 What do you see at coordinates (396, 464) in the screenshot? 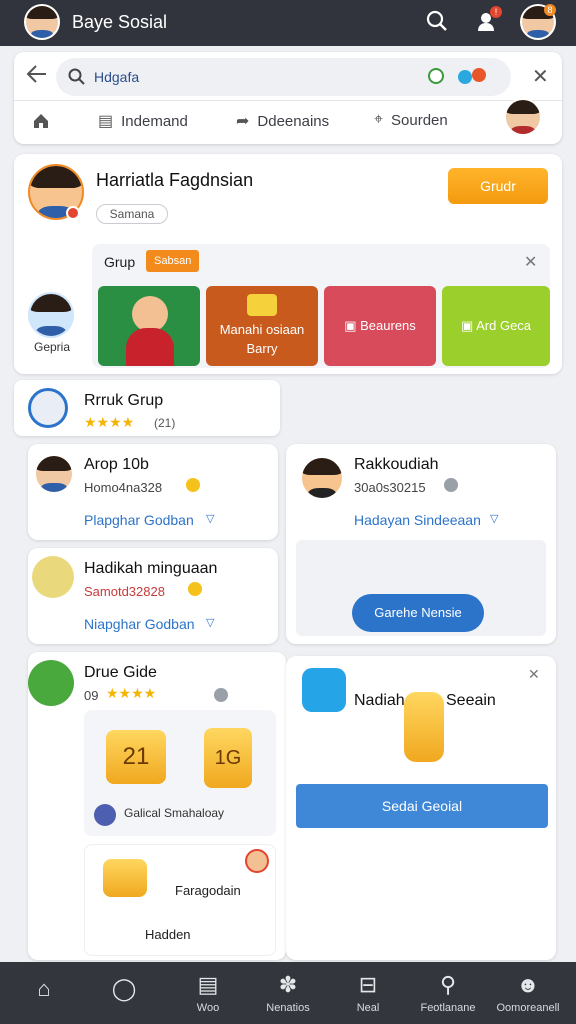
I see `member-name: Rakkoudiah` at bounding box center [396, 464].